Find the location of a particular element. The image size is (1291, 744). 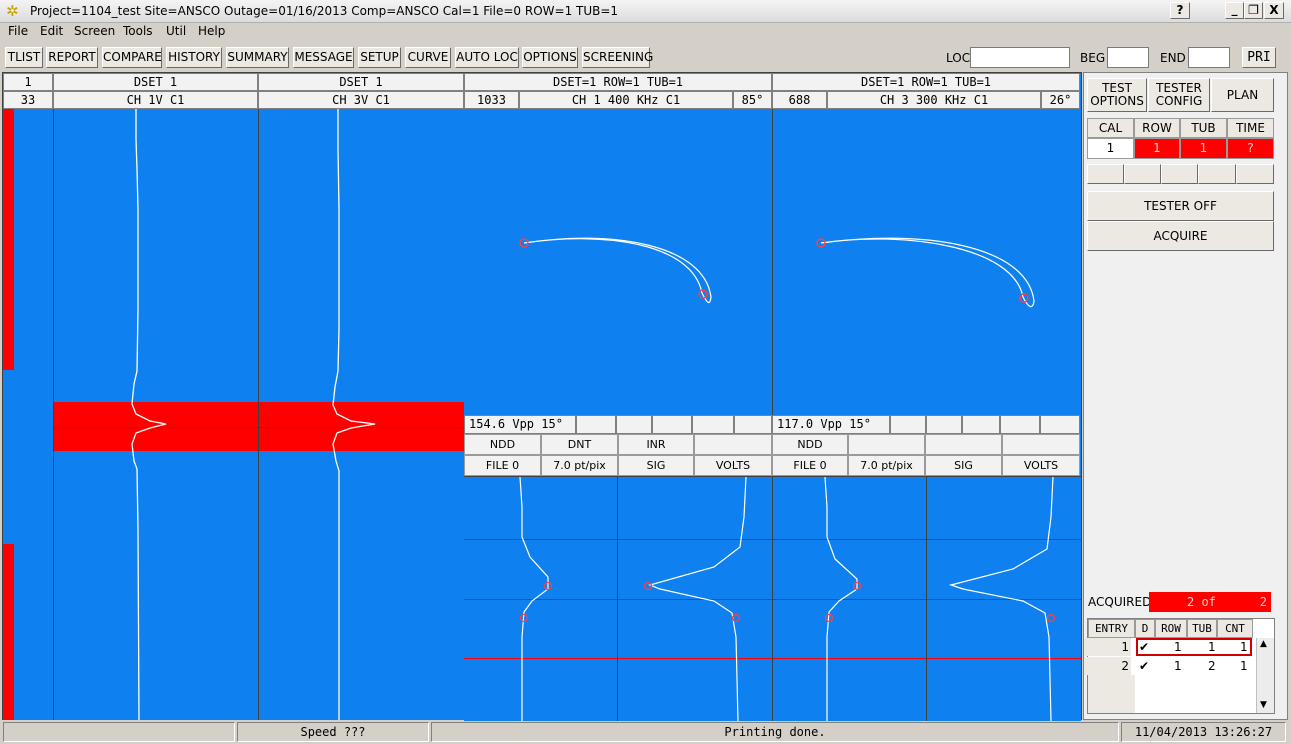

file-button-2: FILE 0 is located at coordinates (810, 465).